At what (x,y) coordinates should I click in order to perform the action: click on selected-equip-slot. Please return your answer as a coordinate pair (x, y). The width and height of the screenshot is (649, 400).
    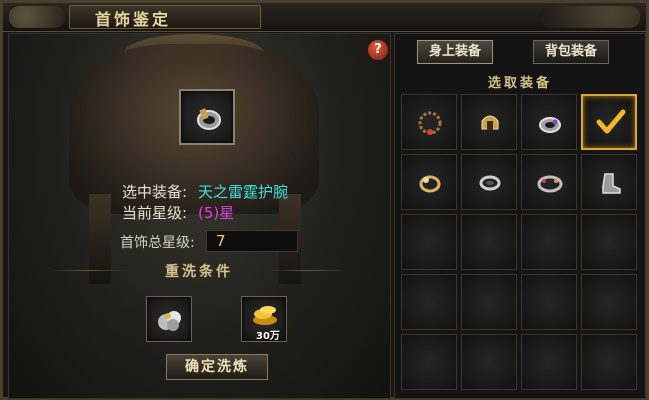
    Looking at the image, I should click on (207, 117).